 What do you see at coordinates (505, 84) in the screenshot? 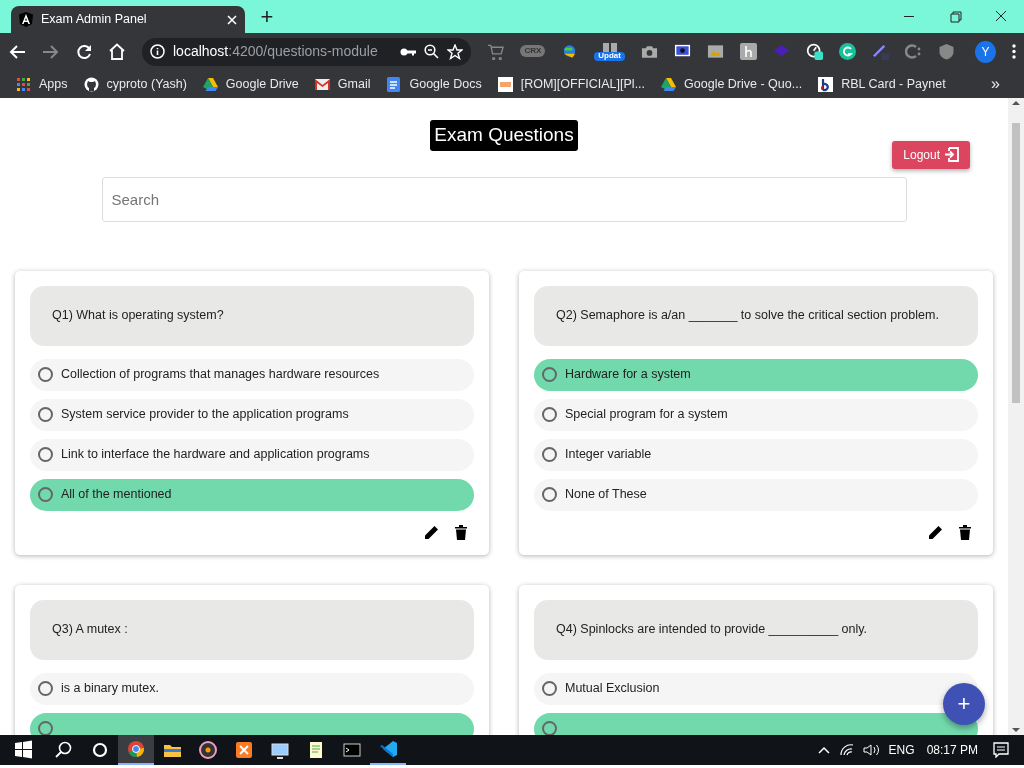
I see `site-logo-icon` at bounding box center [505, 84].